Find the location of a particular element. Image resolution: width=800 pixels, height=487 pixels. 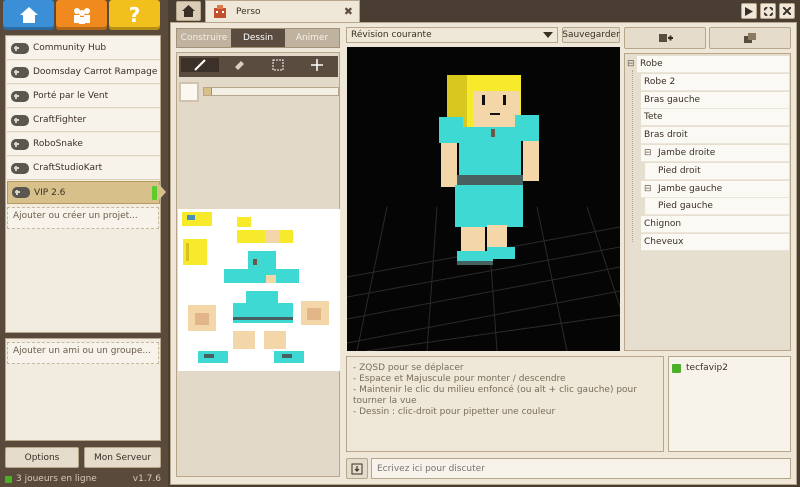

tree-item-label: Jambe droite is located at coordinates (687, 153).